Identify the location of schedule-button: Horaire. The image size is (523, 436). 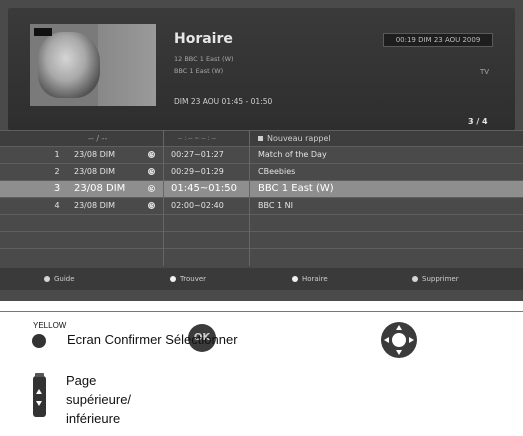
(310, 279).